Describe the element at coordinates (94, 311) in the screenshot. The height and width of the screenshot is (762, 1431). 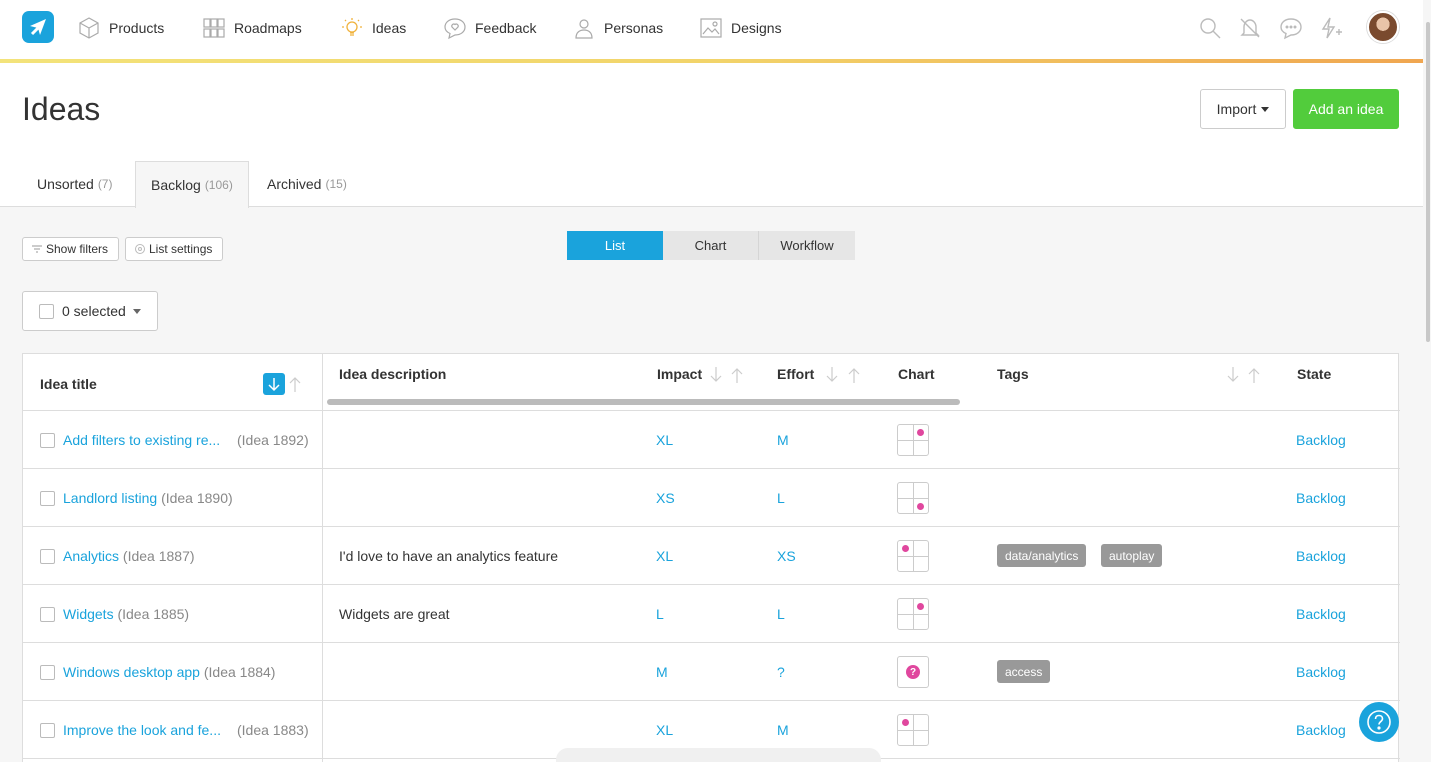
I see `selected-count: 0 selected` at that location.